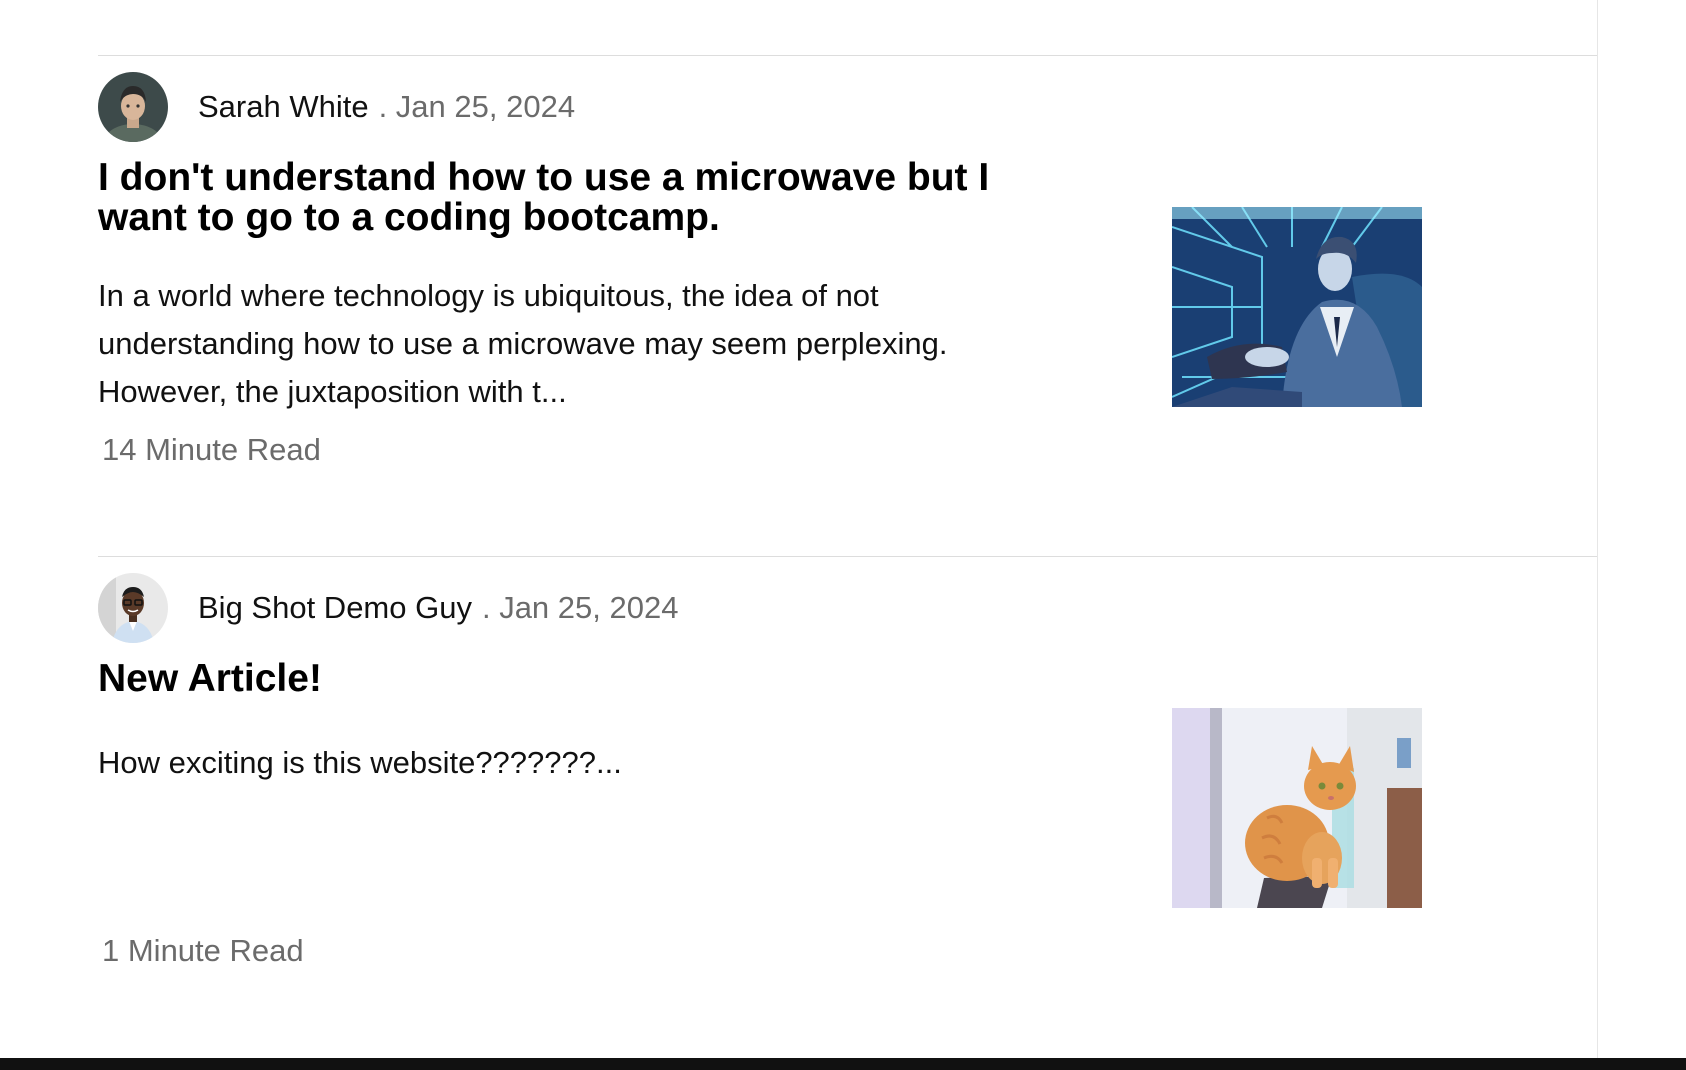  What do you see at coordinates (283, 107) in the screenshot?
I see `author-name: Sarah White` at bounding box center [283, 107].